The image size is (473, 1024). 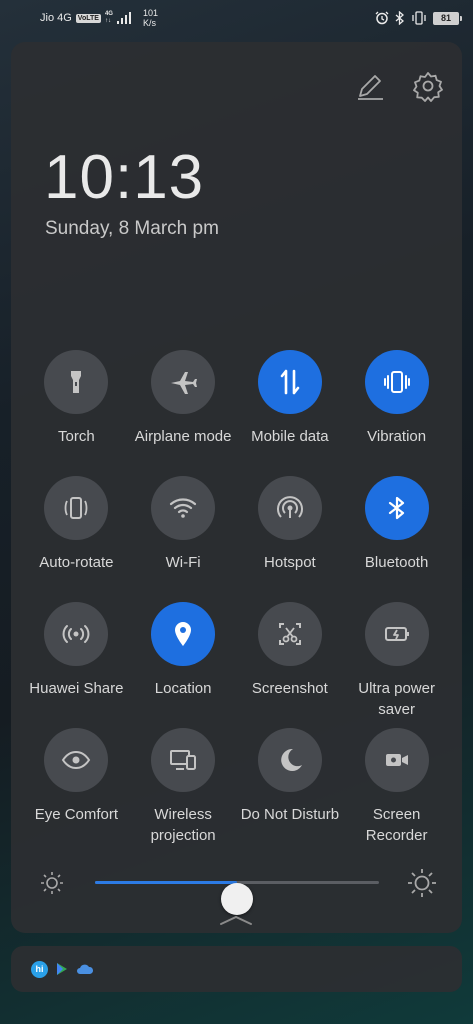 I want to click on airplane-icon, so click(x=184, y=383).